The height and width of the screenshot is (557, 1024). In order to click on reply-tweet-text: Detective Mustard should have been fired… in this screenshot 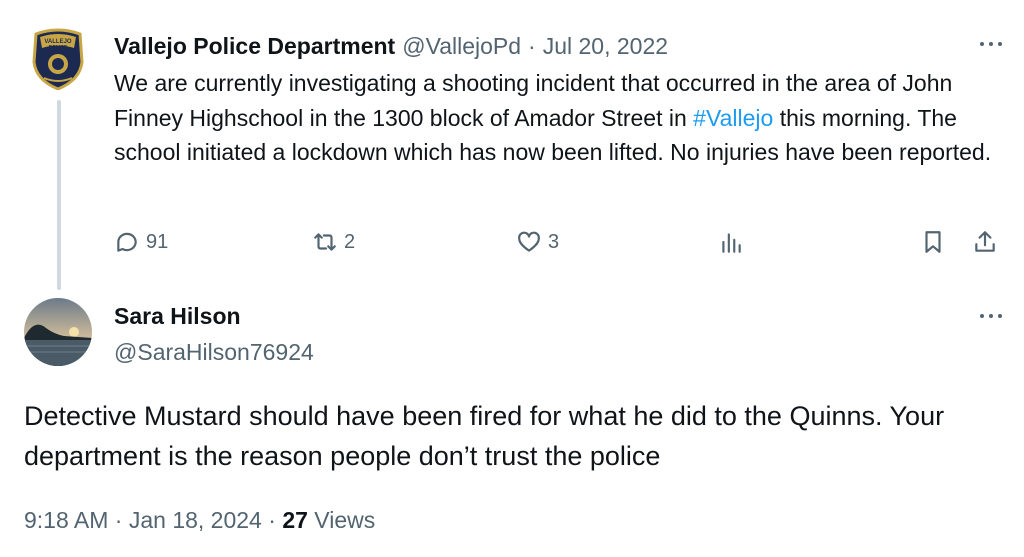, I will do `click(484, 436)`.